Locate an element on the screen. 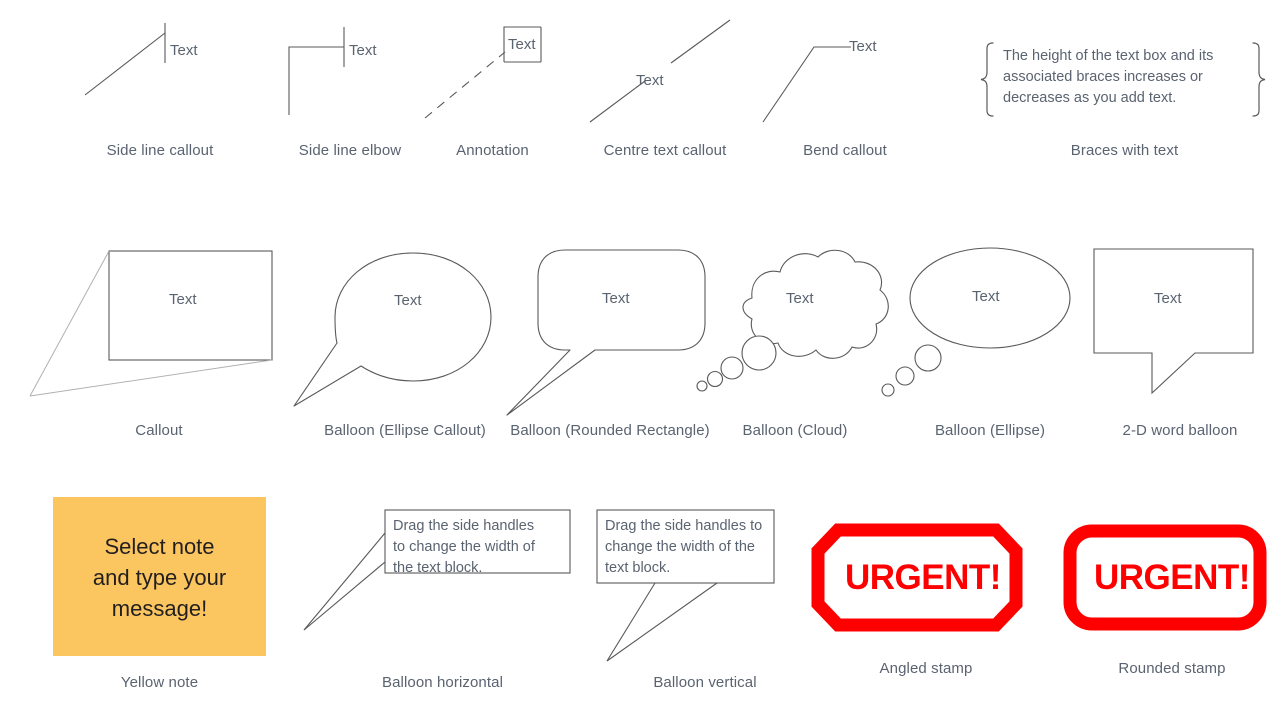  two-d-word-balloon-text: Text is located at coordinates (1168, 298).